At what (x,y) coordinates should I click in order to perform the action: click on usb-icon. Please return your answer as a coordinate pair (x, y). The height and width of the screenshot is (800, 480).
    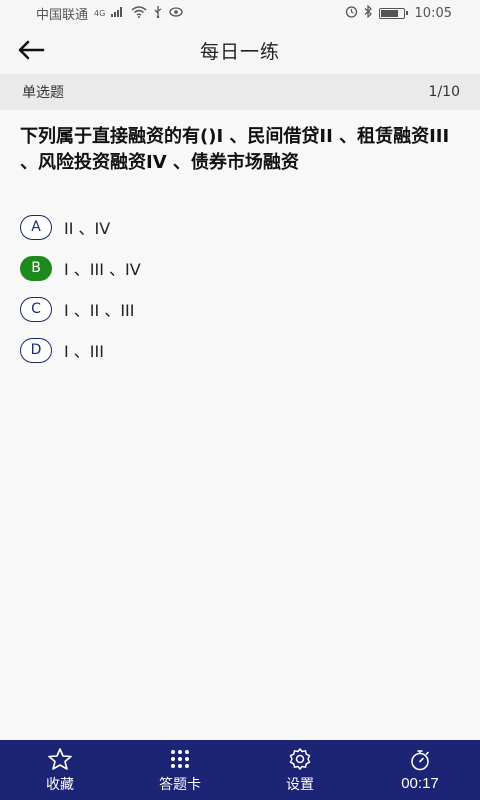
    Looking at the image, I should click on (158, 13).